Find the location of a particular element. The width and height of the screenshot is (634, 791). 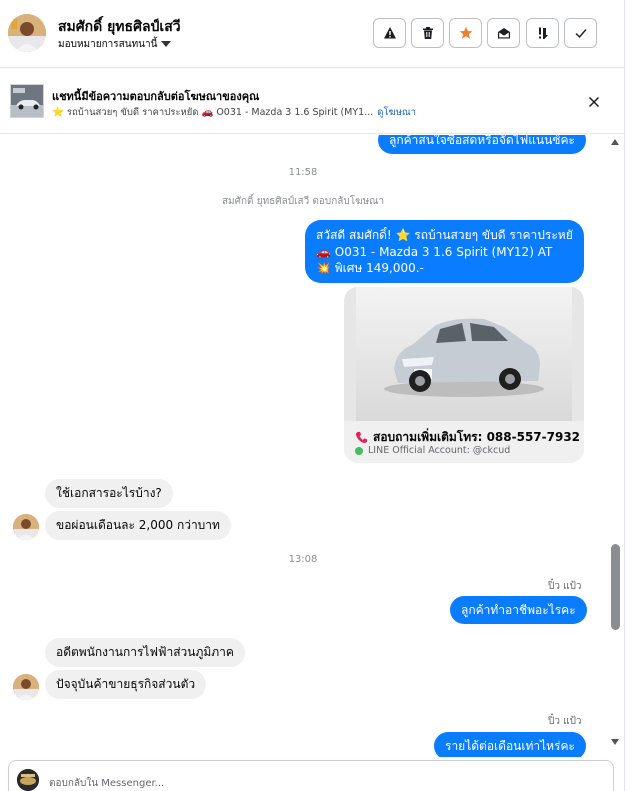

view-ad-link: ดูโฆษณา is located at coordinates (396, 112).